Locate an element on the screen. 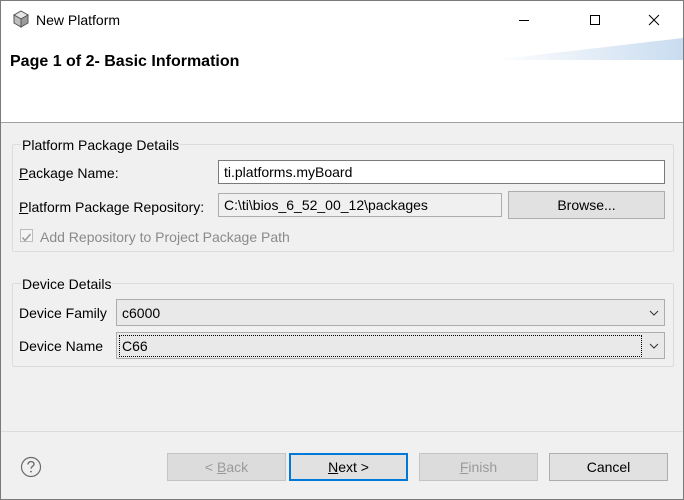 This screenshot has width=684, height=500. wizard-banner-graphic is located at coordinates (588, 49).